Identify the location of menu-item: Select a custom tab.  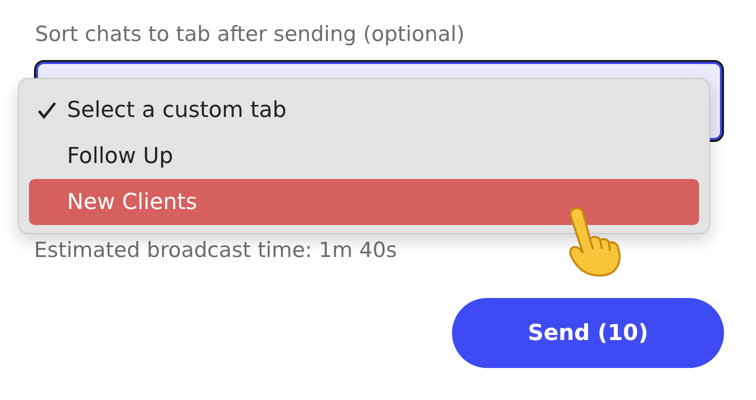
(364, 110).